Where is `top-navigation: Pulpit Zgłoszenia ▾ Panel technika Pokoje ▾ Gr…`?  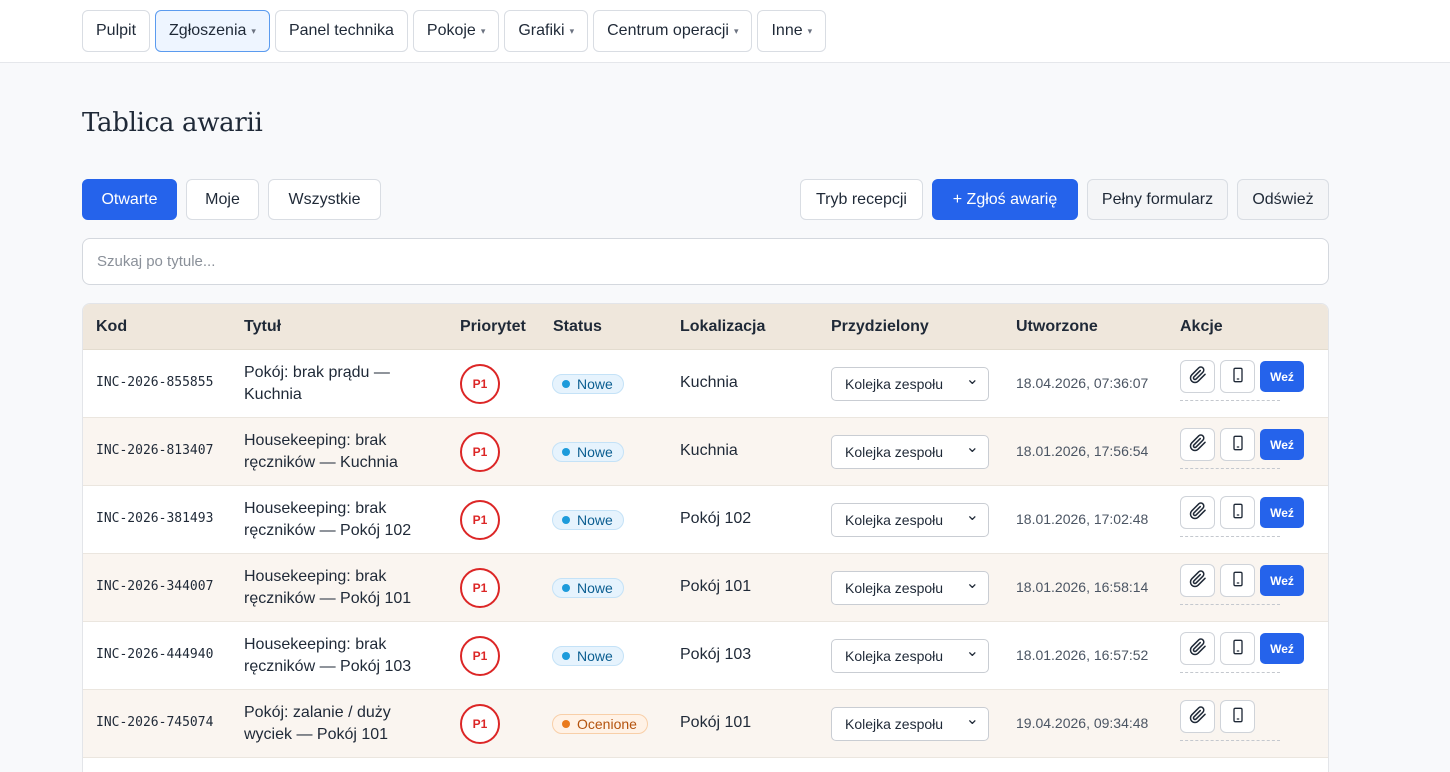 top-navigation: Pulpit Zgłoszenia ▾ Panel technika Pokoje ▾ Gr… is located at coordinates (725, 31).